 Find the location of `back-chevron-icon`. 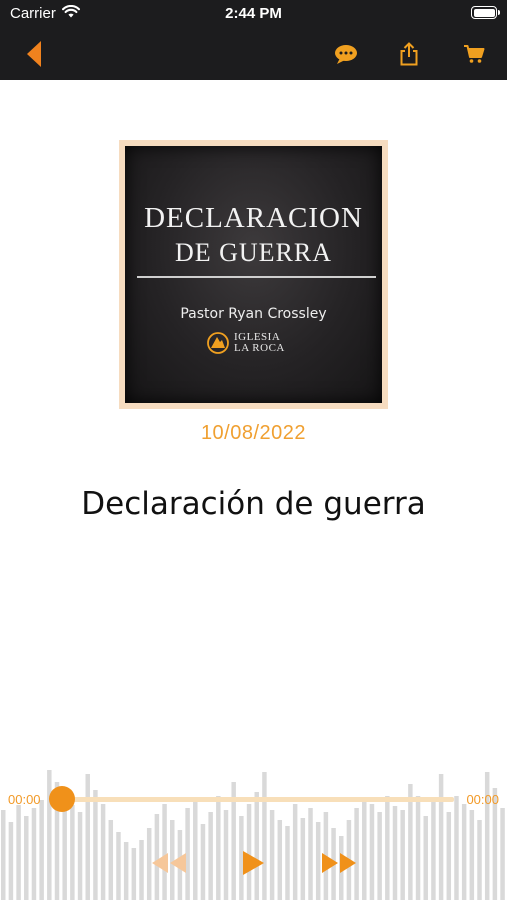

back-chevron-icon is located at coordinates (34, 54).